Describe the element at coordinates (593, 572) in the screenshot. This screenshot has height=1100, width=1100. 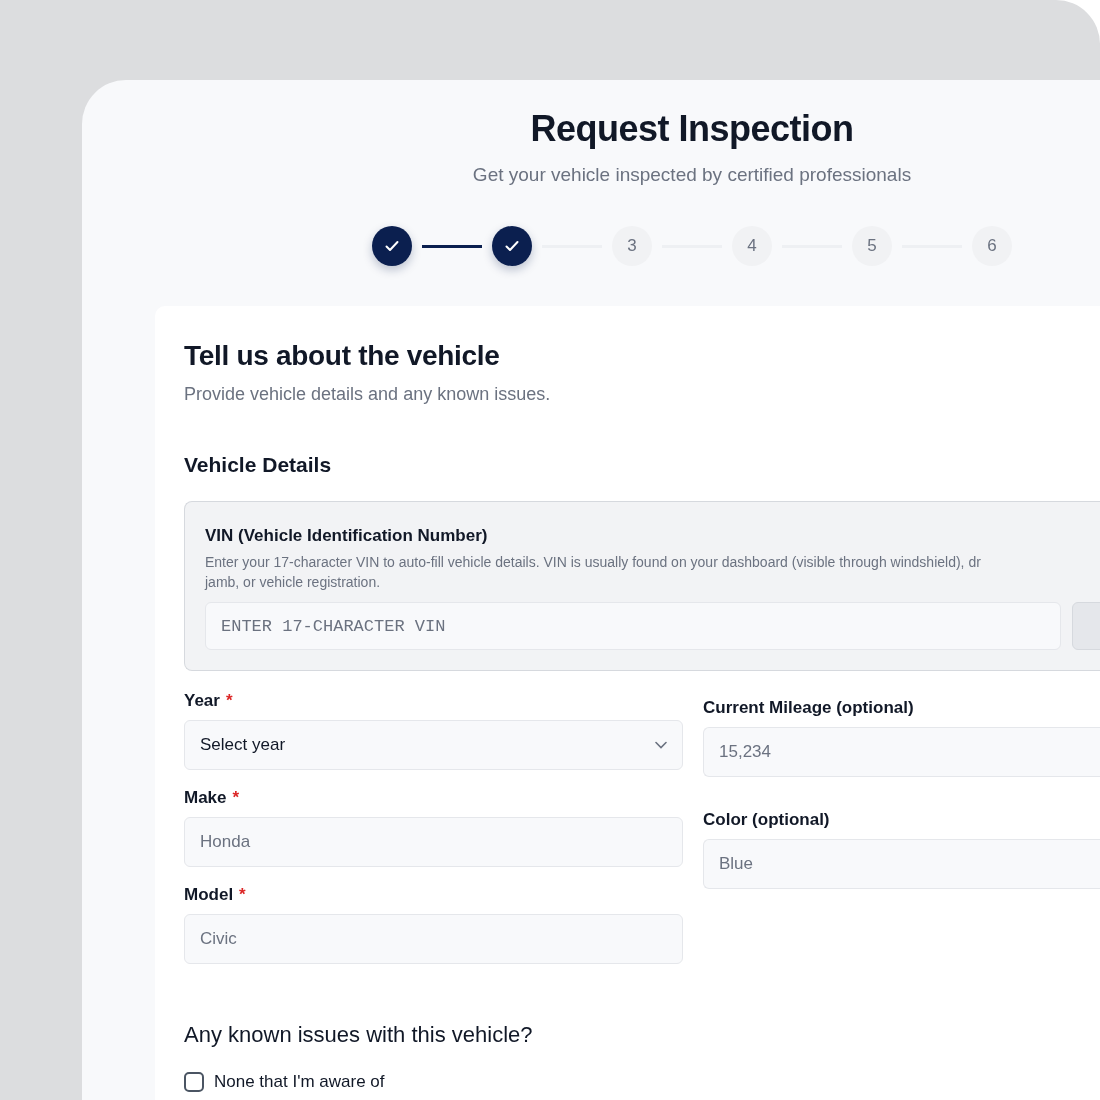
I see `vin-help-text: Enter your 17-character VIN to auto-fill vehicle details. VIN is usually found on your dashboard (visible through windshield), dr jamb, or vehicle registration.` at that location.